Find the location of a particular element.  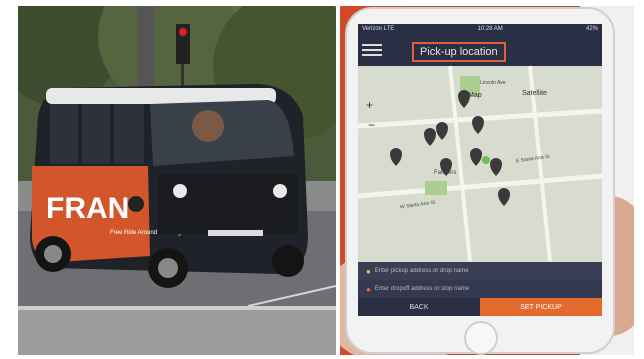

pickup-pin-icon: ● is located at coordinates (368, 271).